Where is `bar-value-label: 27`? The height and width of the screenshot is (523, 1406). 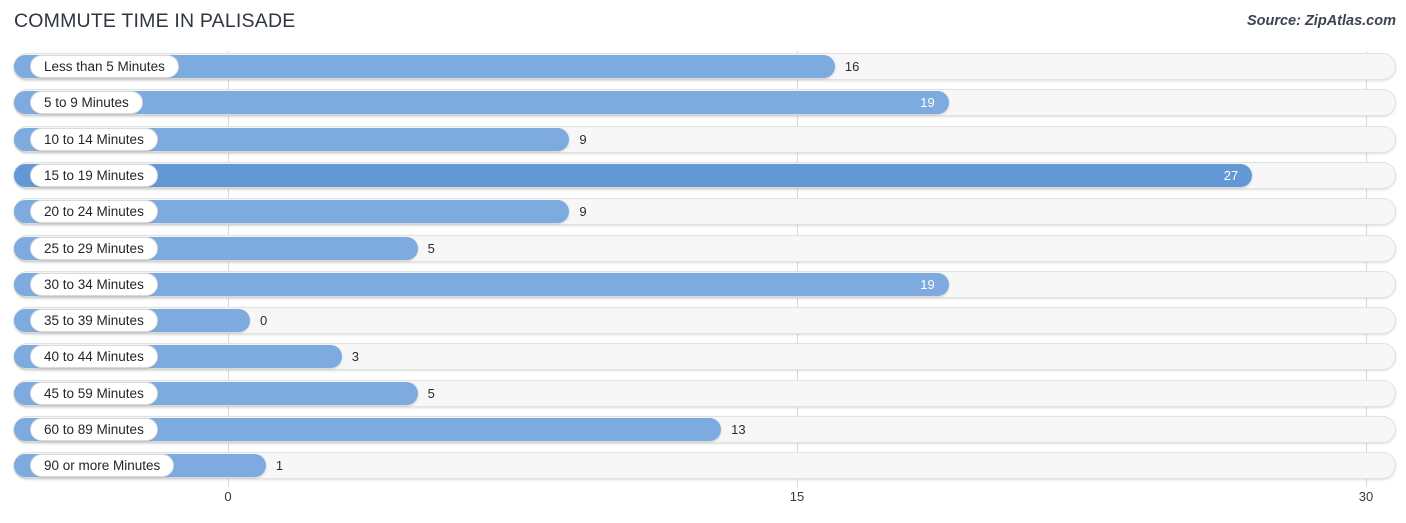
bar-value-label: 27 is located at coordinates (1231, 175).